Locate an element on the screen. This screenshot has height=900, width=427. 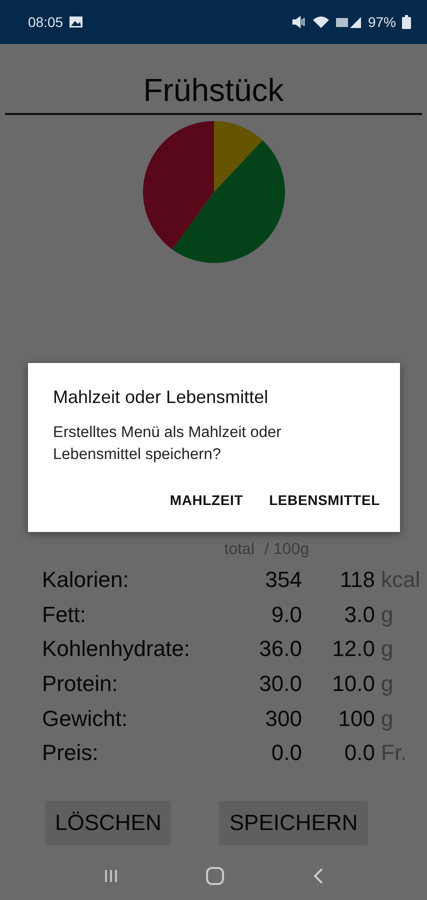
nutrient-label: Protein: is located at coordinates (80, 684).